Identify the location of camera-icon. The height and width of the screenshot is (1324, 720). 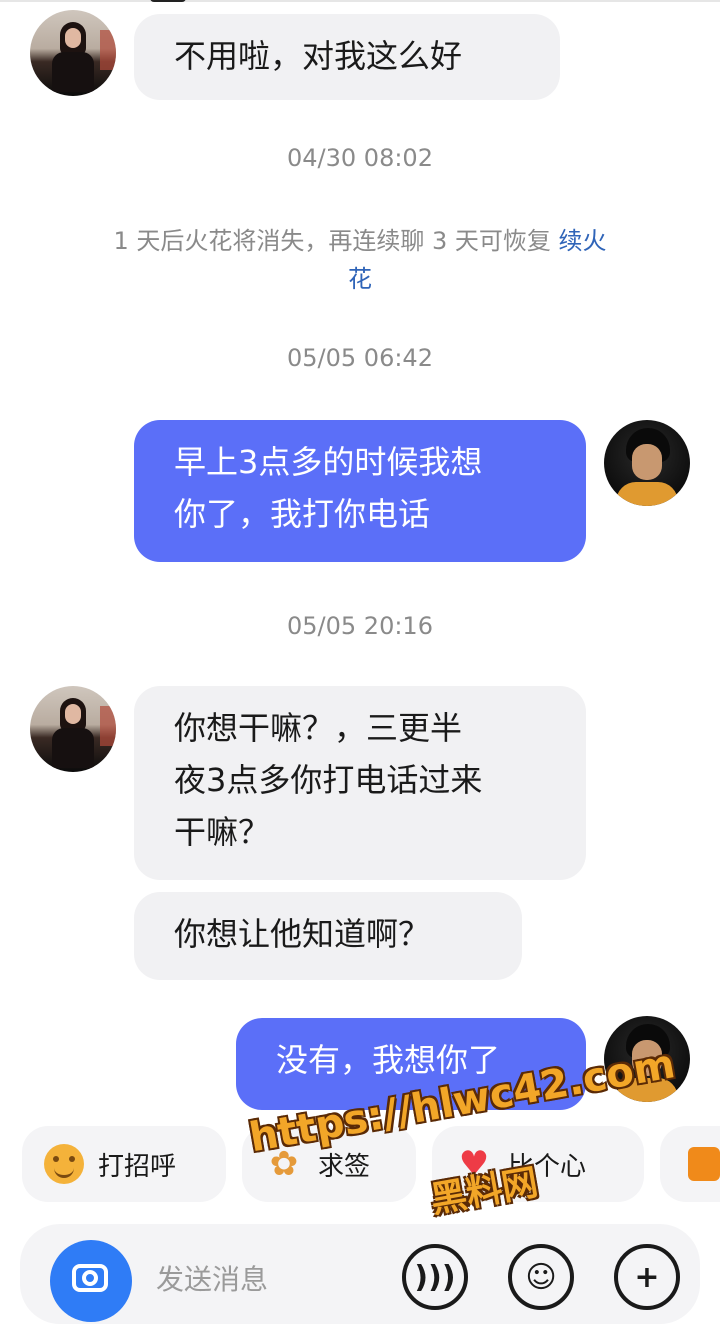
(91, 1281).